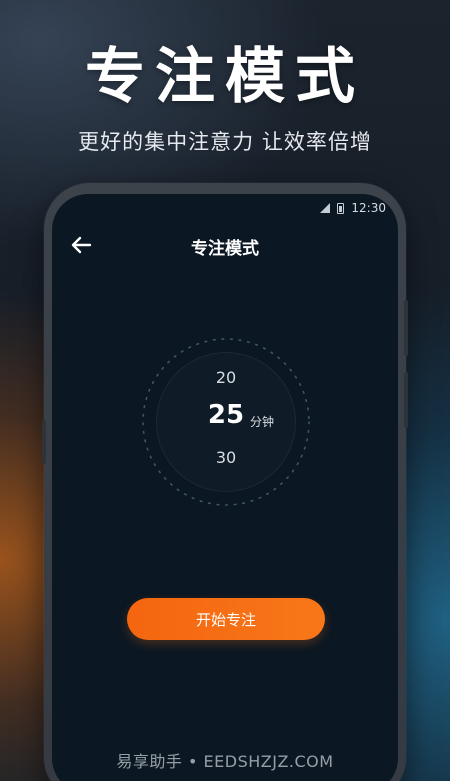 The image size is (450, 781). What do you see at coordinates (44, 442) in the screenshot?
I see `phone-side-button-left` at bounding box center [44, 442].